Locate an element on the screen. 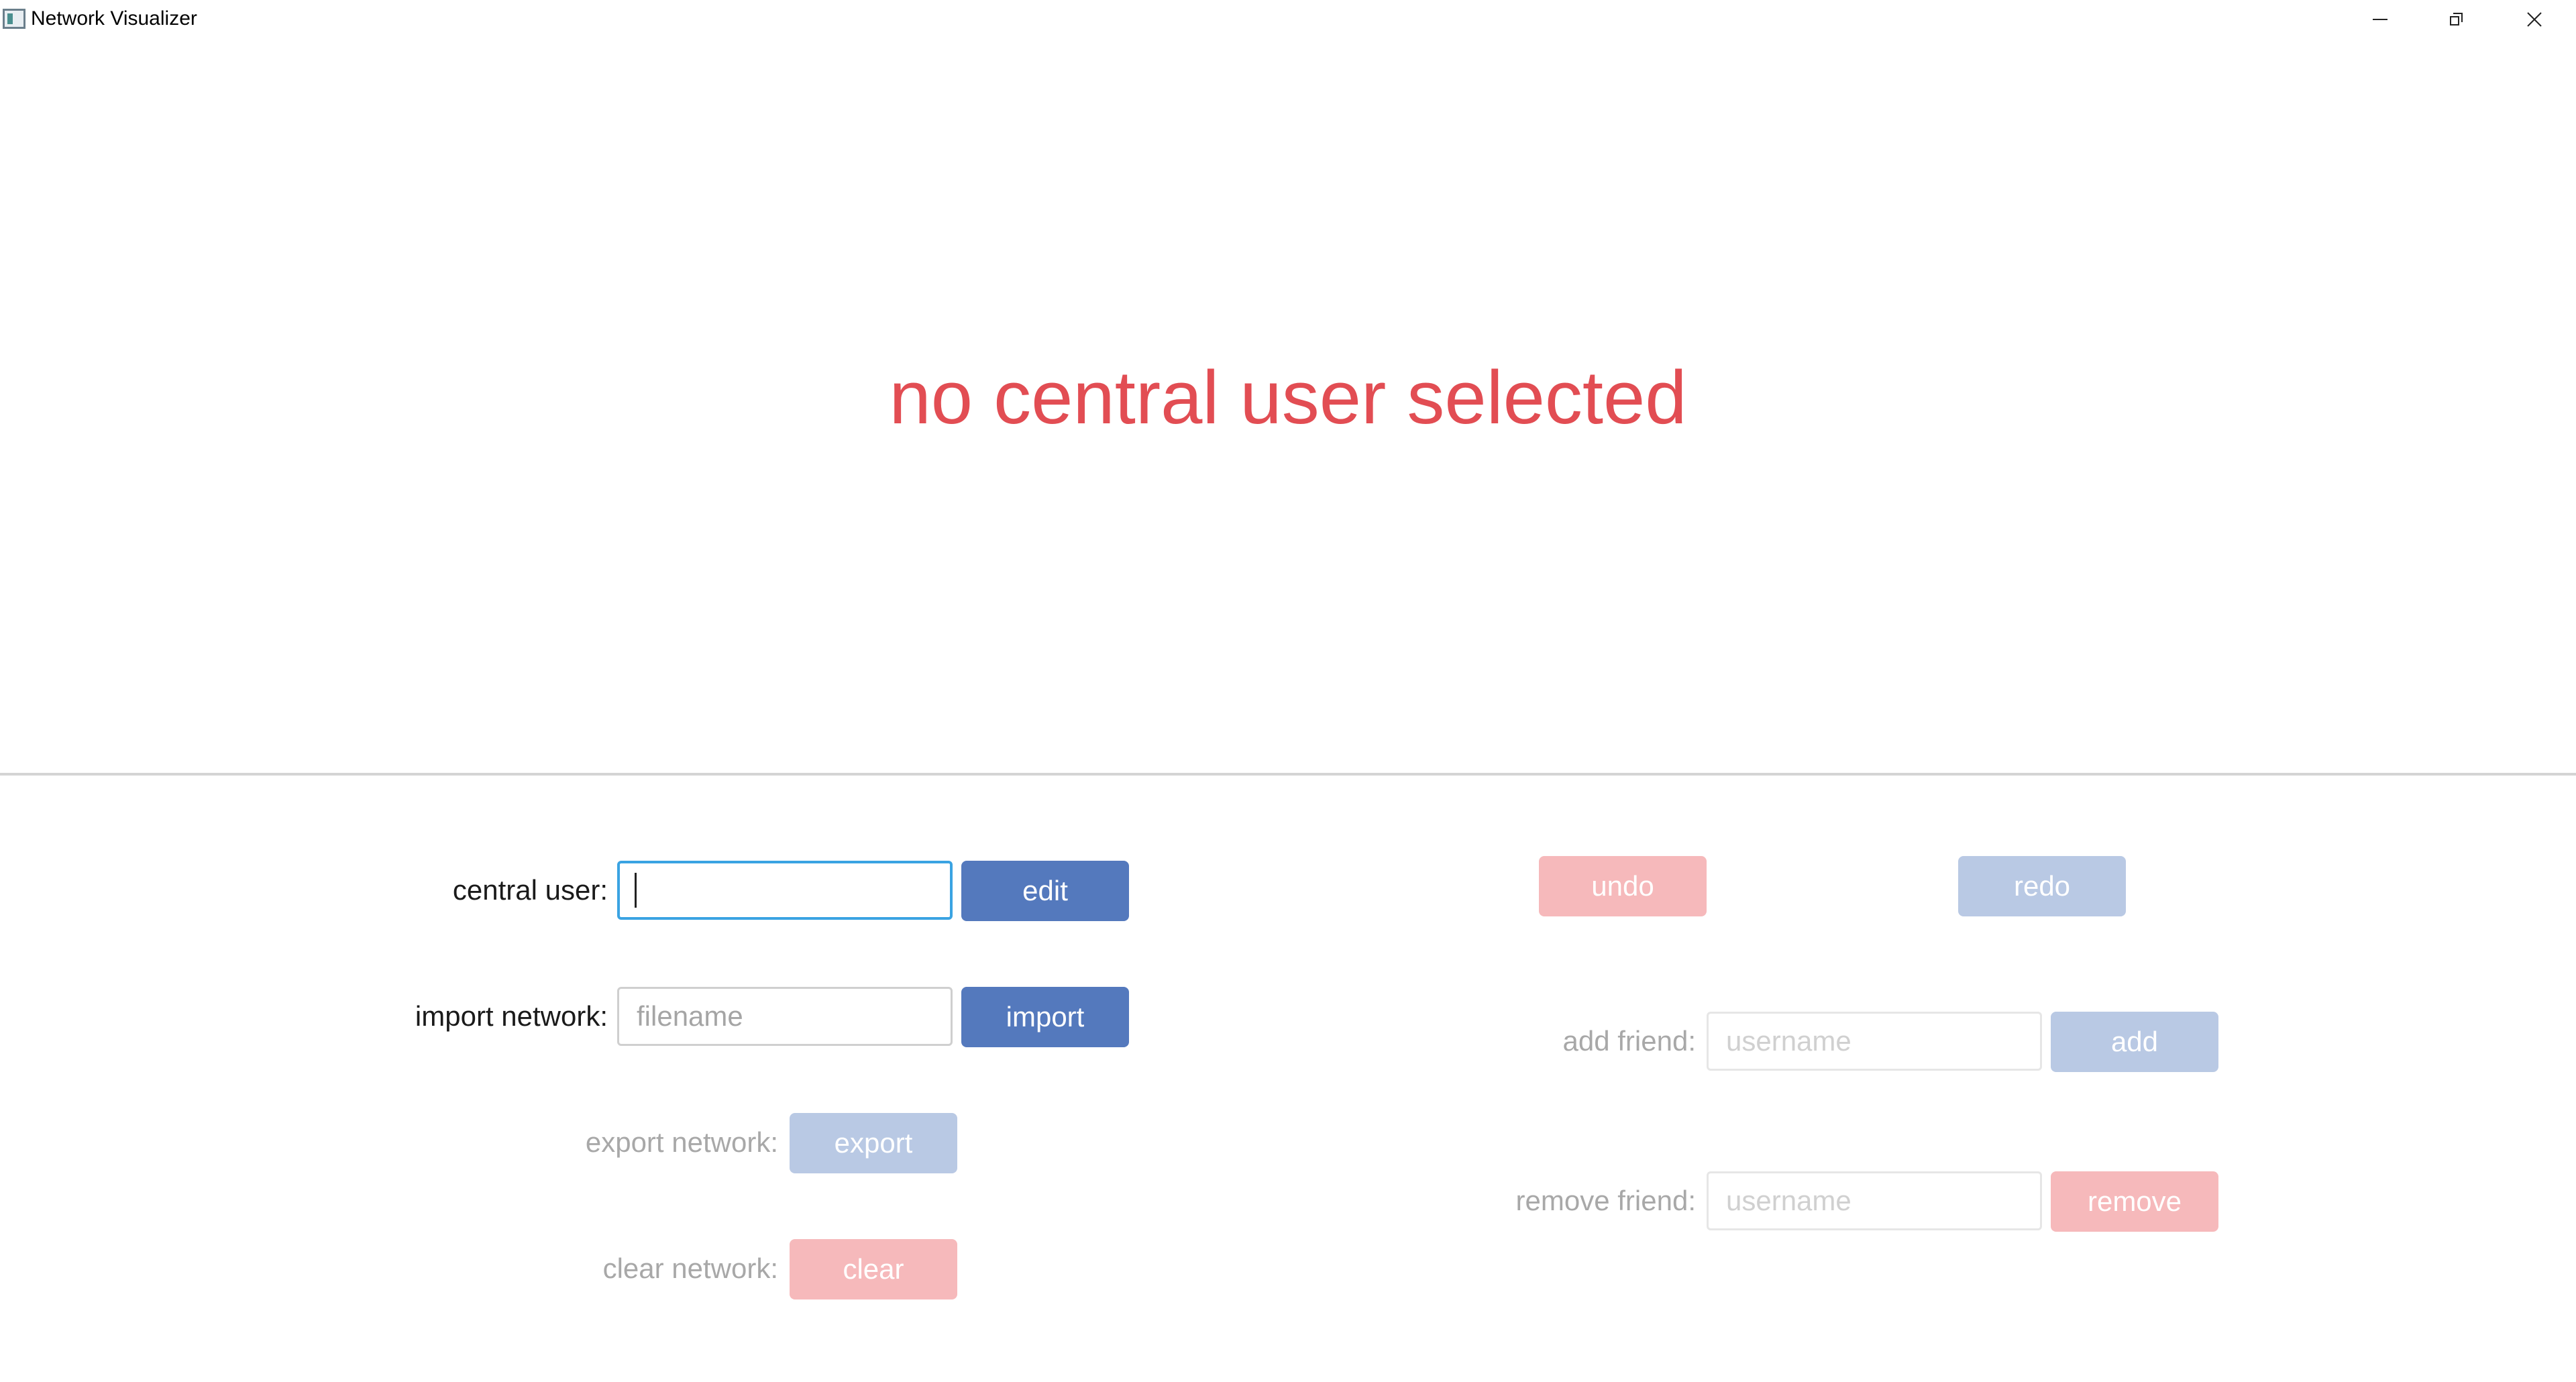  close-button is located at coordinates (2534, 19).